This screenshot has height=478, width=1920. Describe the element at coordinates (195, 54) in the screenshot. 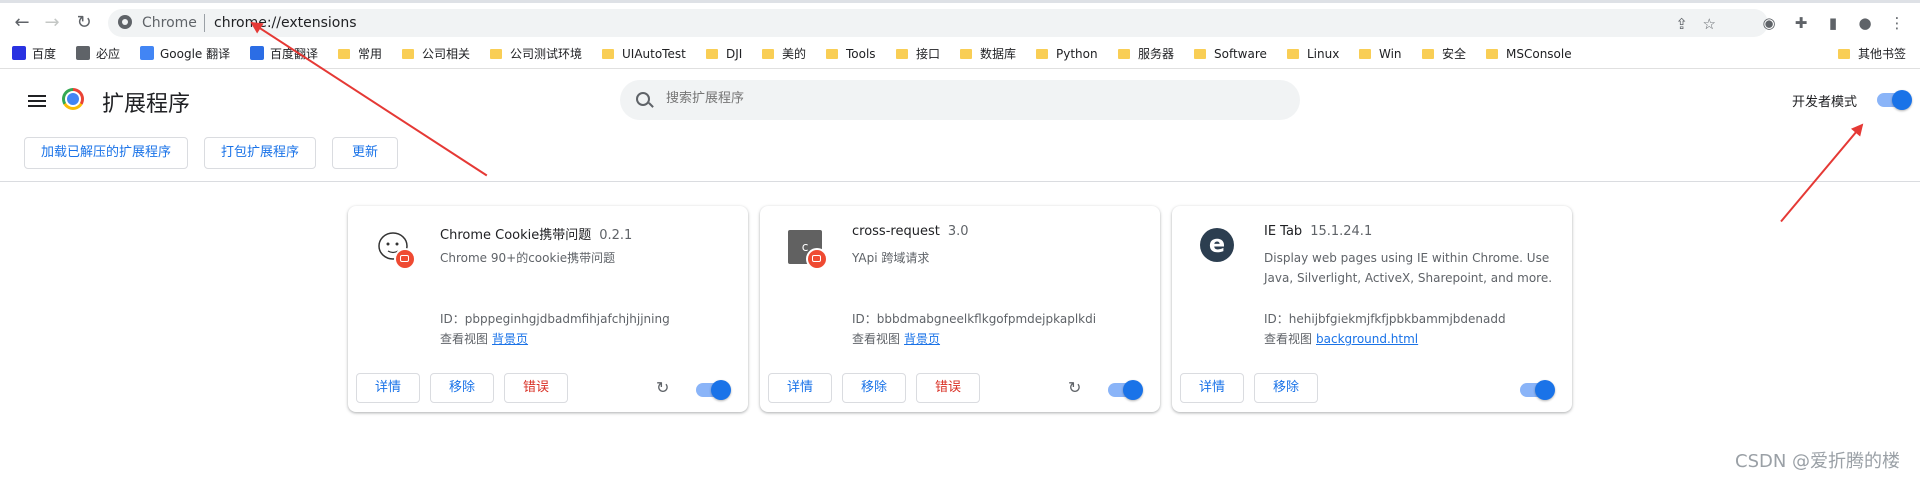

I see `bookmark-label: Google 翻译` at that location.